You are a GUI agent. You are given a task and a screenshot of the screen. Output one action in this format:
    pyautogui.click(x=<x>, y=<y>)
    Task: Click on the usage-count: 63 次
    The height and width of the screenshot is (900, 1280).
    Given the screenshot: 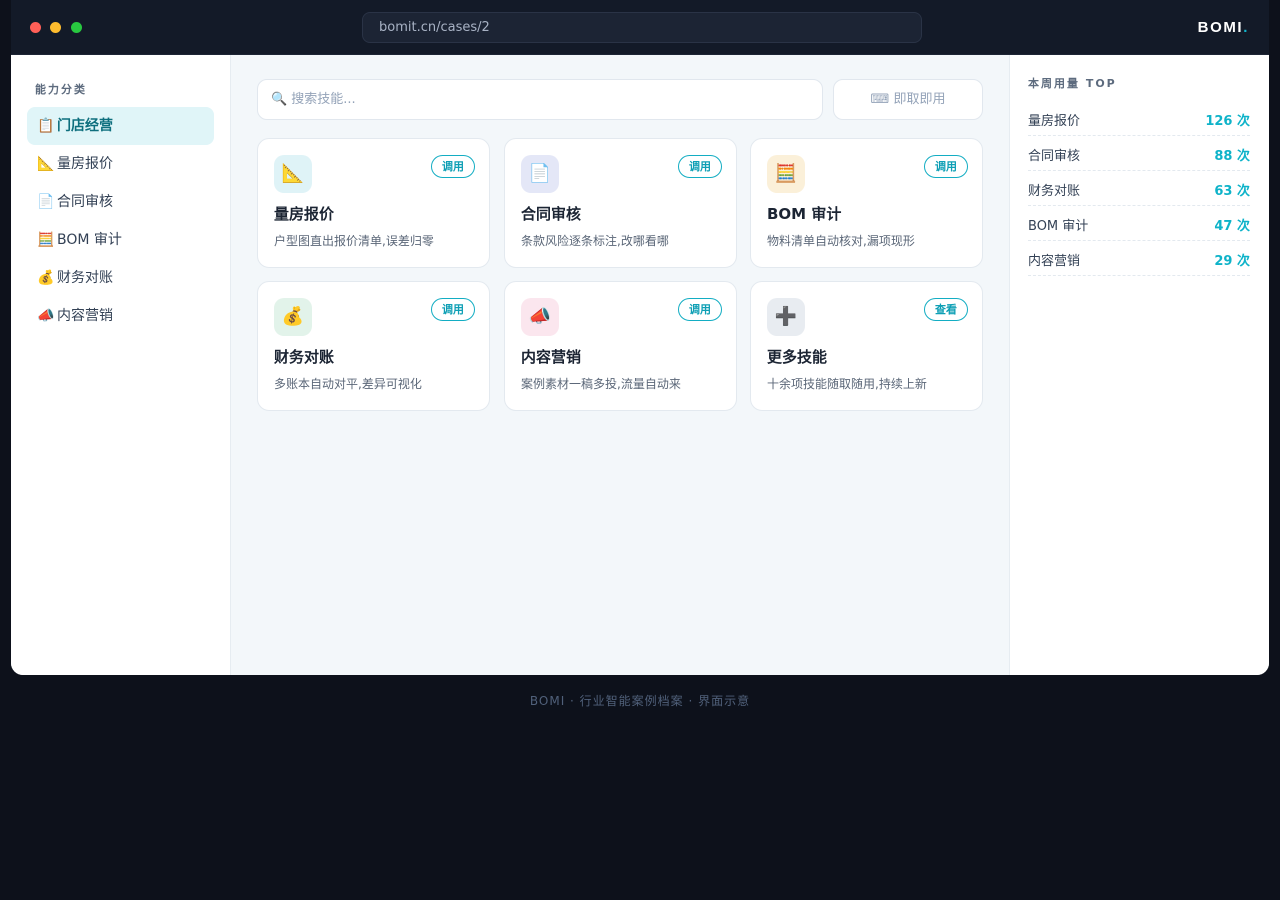 What is the action you would take?
    pyautogui.click(x=1232, y=191)
    